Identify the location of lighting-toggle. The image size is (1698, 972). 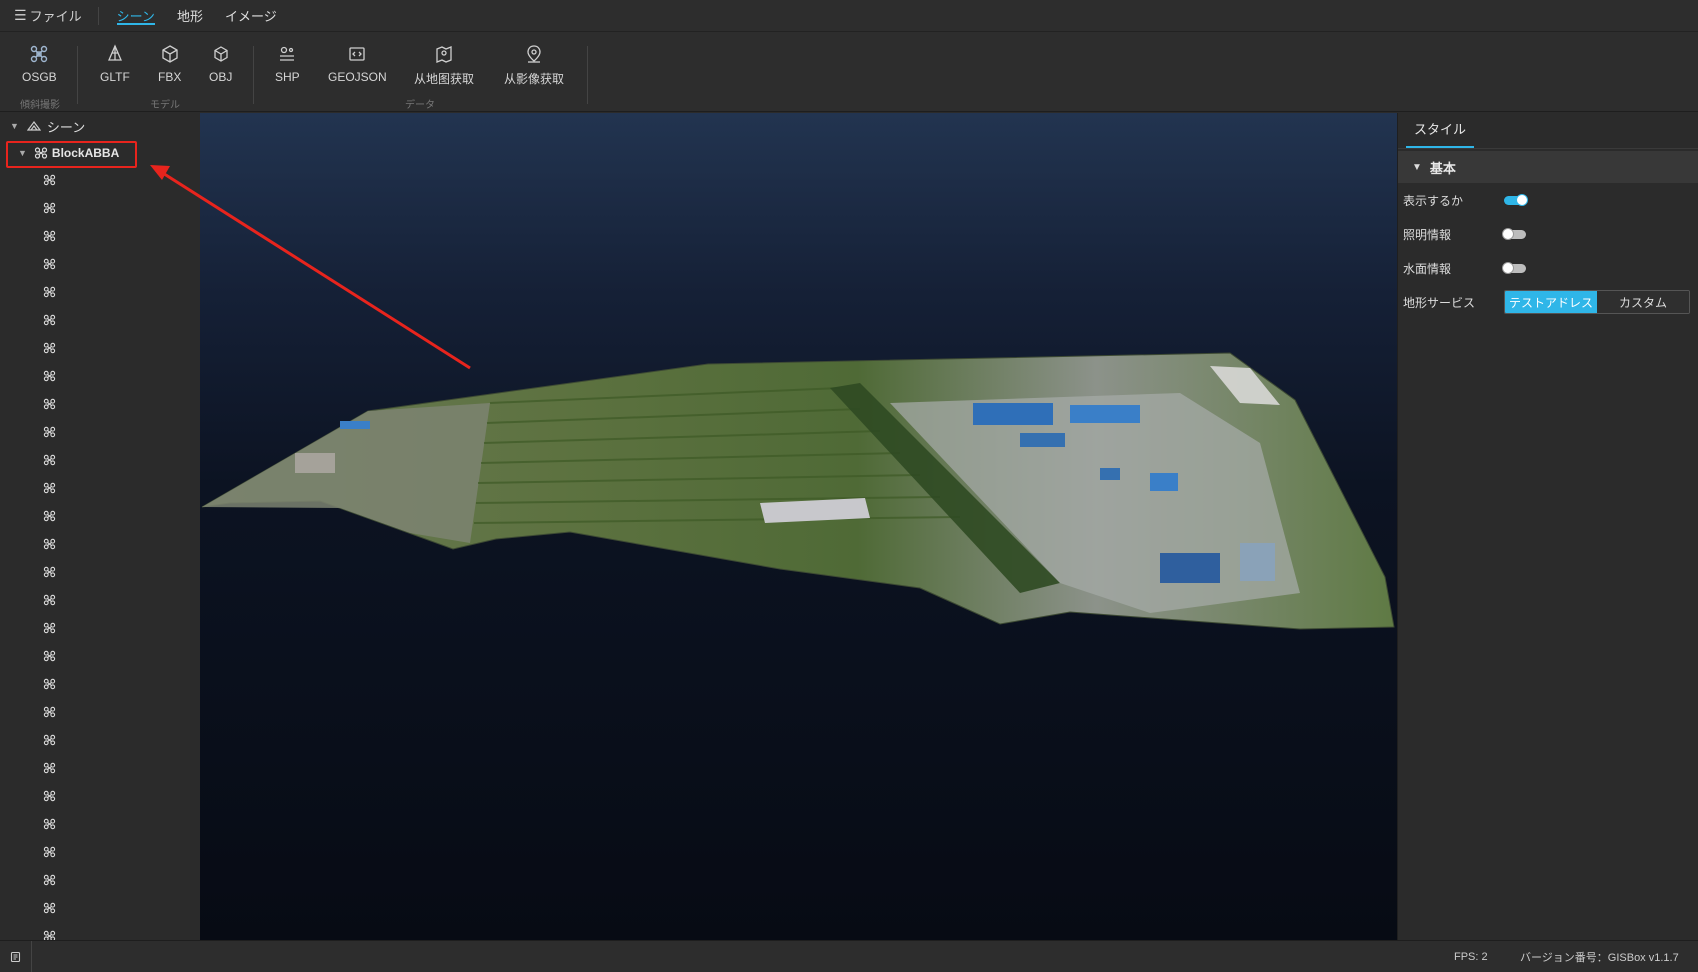
(1514, 233).